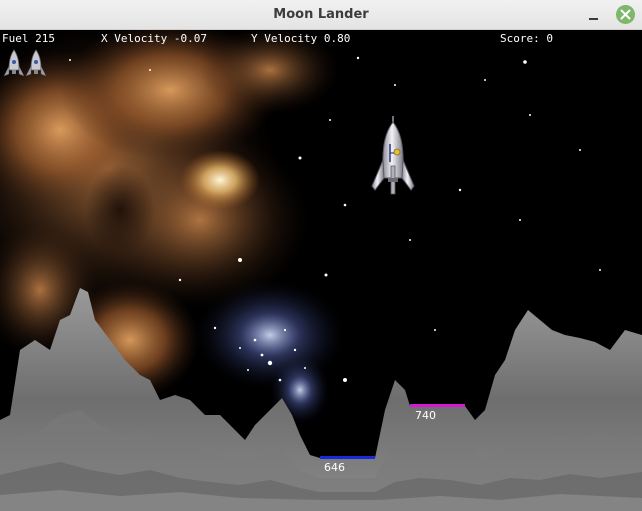 The width and height of the screenshot is (642, 511). Describe the element at coordinates (594, 15) in the screenshot. I see `minimize-button` at that location.